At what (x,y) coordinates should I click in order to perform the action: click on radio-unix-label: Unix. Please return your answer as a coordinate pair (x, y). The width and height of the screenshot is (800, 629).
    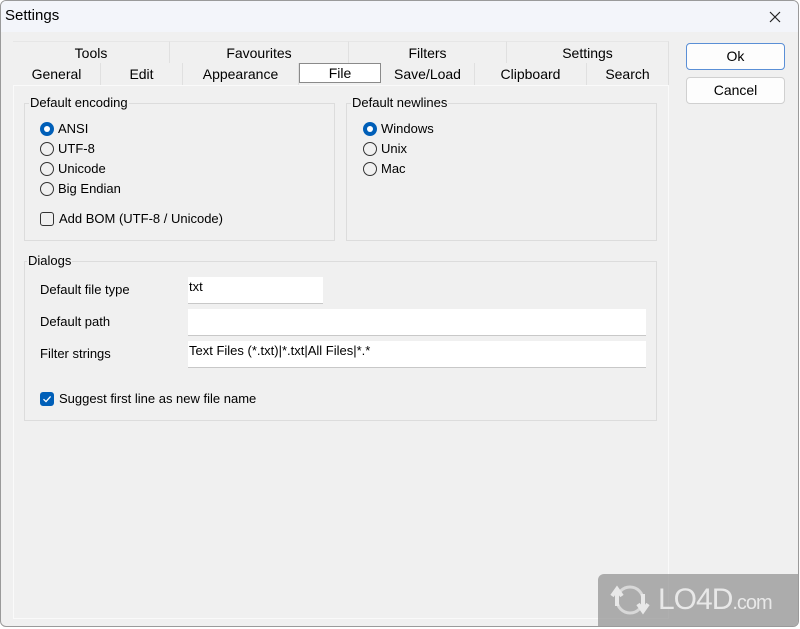
    Looking at the image, I should click on (394, 148).